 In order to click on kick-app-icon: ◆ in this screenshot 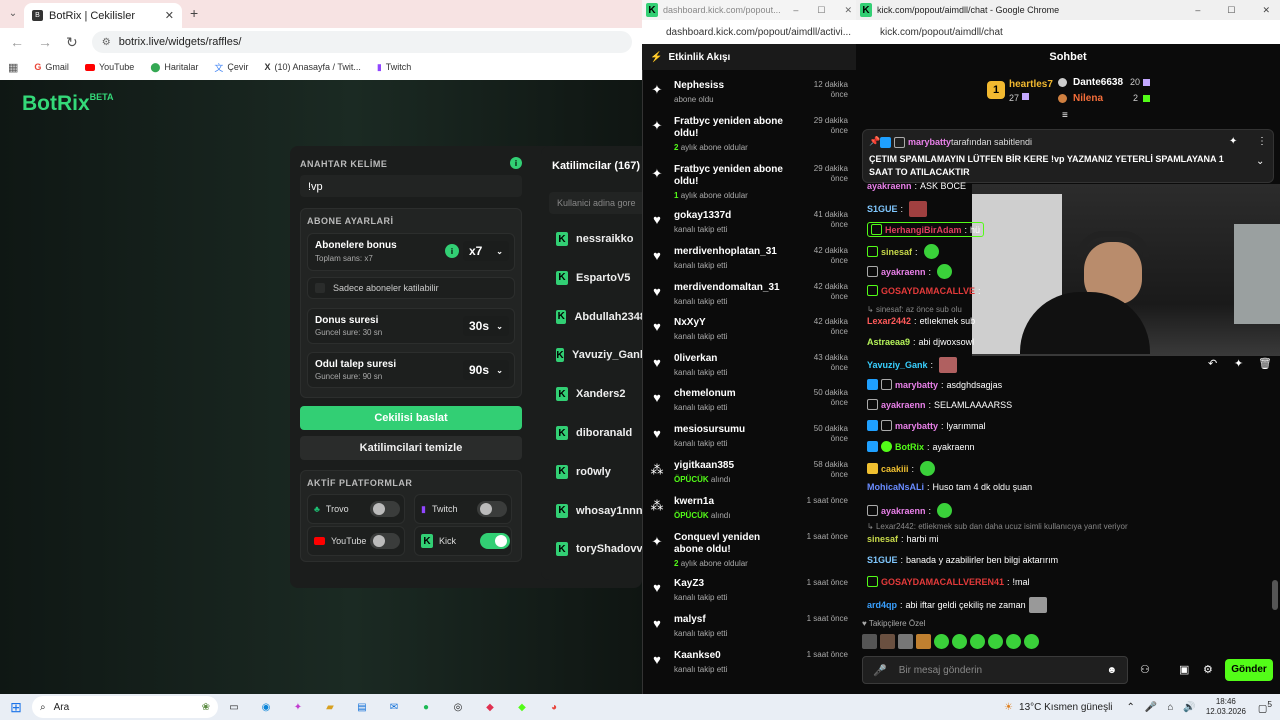, I will do `click(522, 707)`.